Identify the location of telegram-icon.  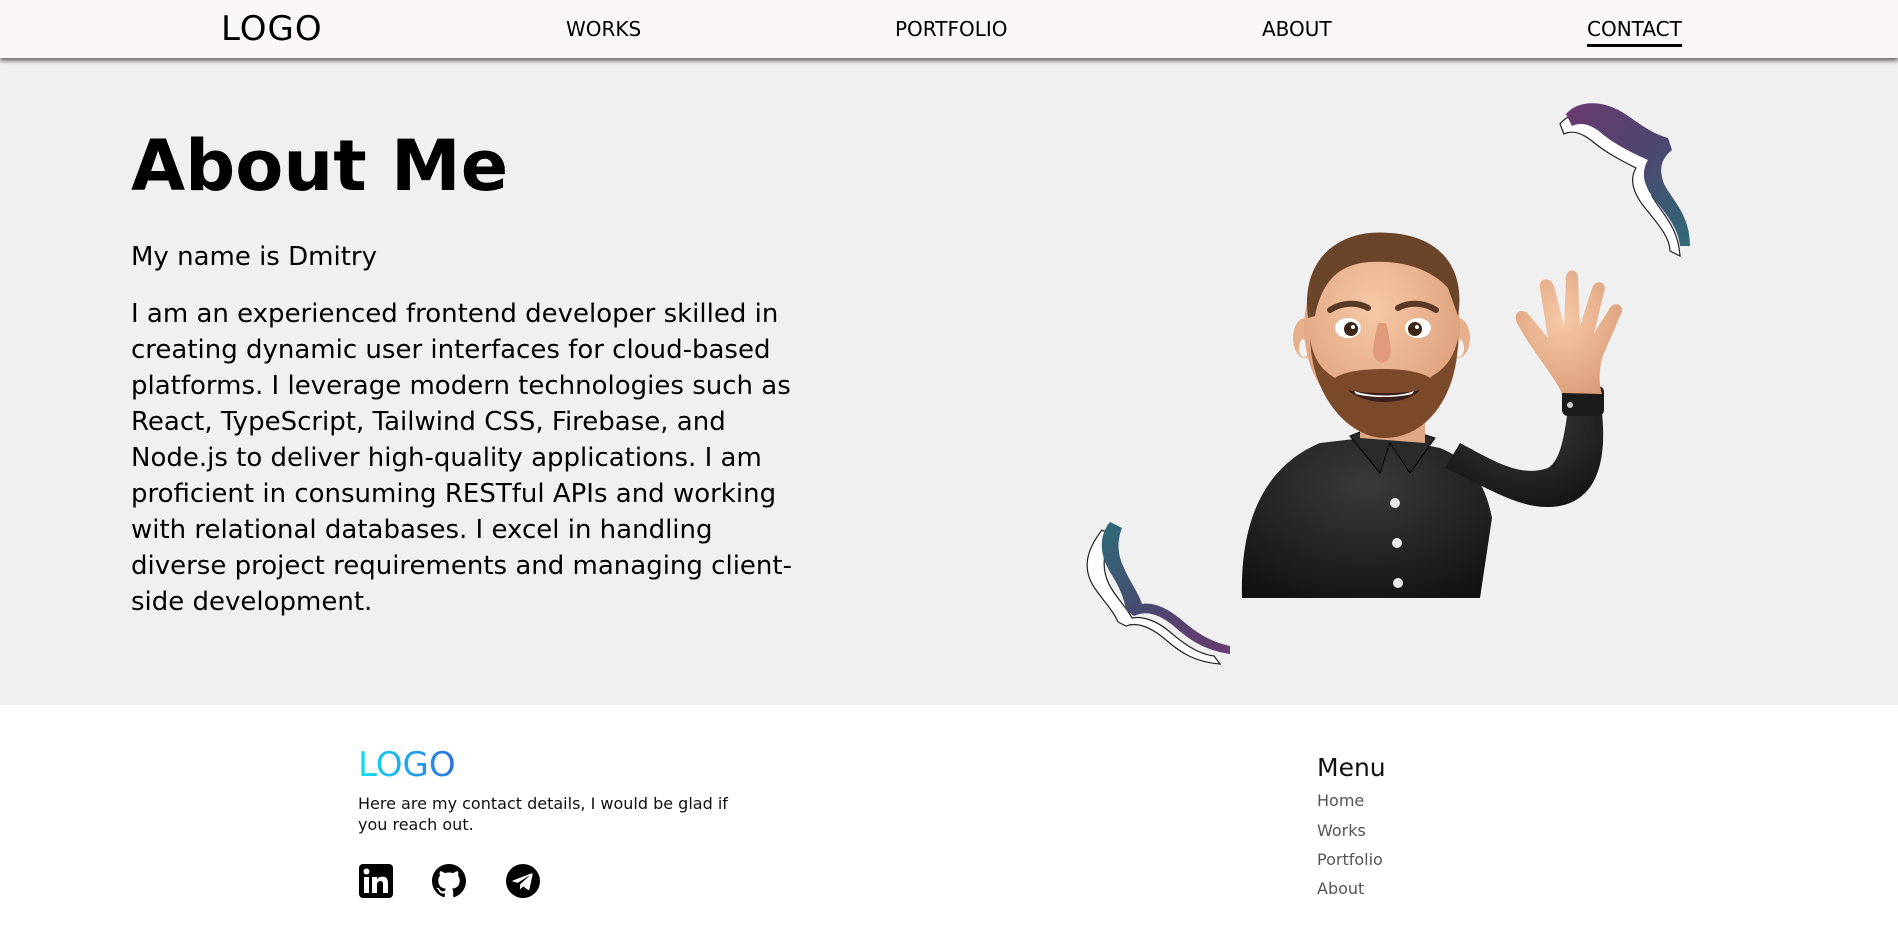
(523, 881).